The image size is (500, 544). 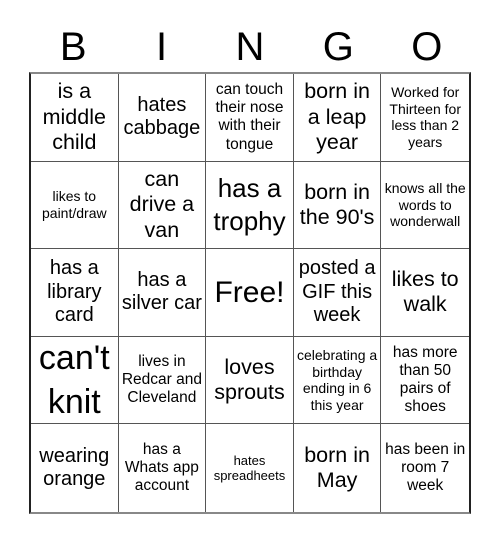 I want to click on bingo-cell: born in a leap year, so click(x=337, y=118).